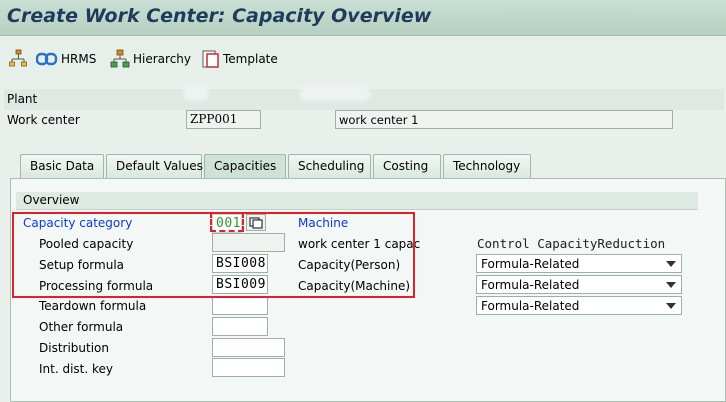 Image resolution: width=726 pixels, height=402 pixels. What do you see at coordinates (81, 327) in the screenshot?
I see `other-formula-label: Other formula` at bounding box center [81, 327].